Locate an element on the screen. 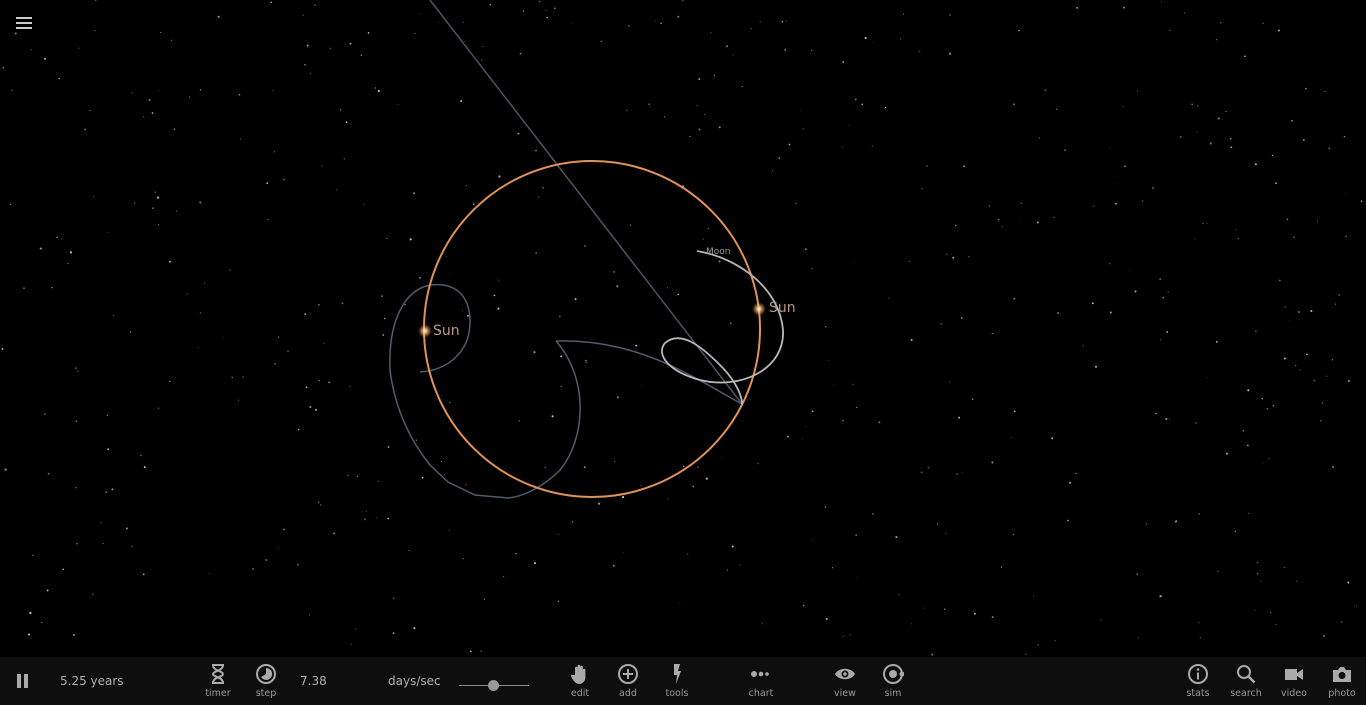  pause-button is located at coordinates (23, 681).